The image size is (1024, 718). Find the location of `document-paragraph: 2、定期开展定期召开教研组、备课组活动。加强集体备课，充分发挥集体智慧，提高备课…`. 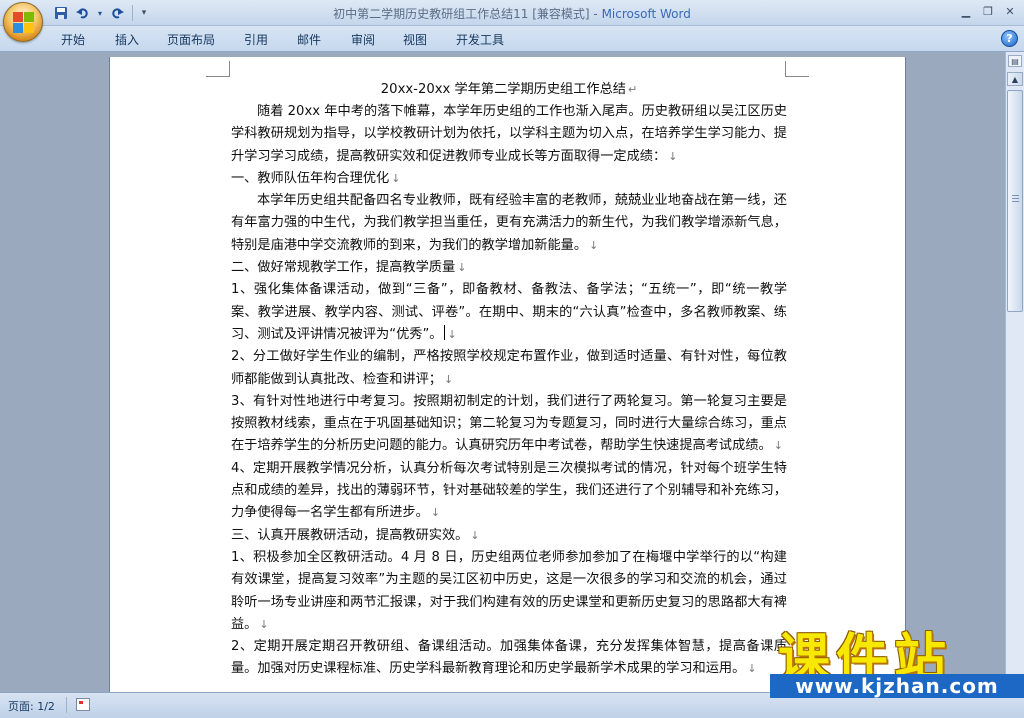

document-paragraph: 2、定期开展定期召开教研组、备课组活动。加强集体备课，充分发挥集体智慧，提高备课… is located at coordinates (509, 658).